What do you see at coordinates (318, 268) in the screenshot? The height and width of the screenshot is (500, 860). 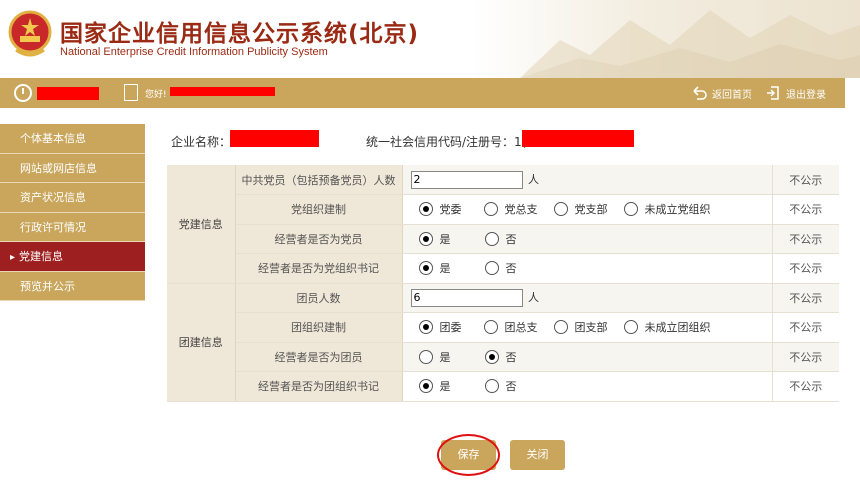 I see `operator-party-secretary-label: 经营者是否为党组织书记` at bounding box center [318, 268].